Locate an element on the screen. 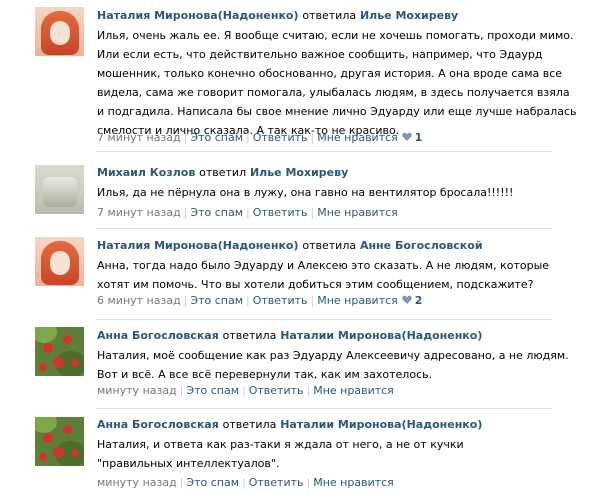  author-link: Михаил Козлов is located at coordinates (146, 172).